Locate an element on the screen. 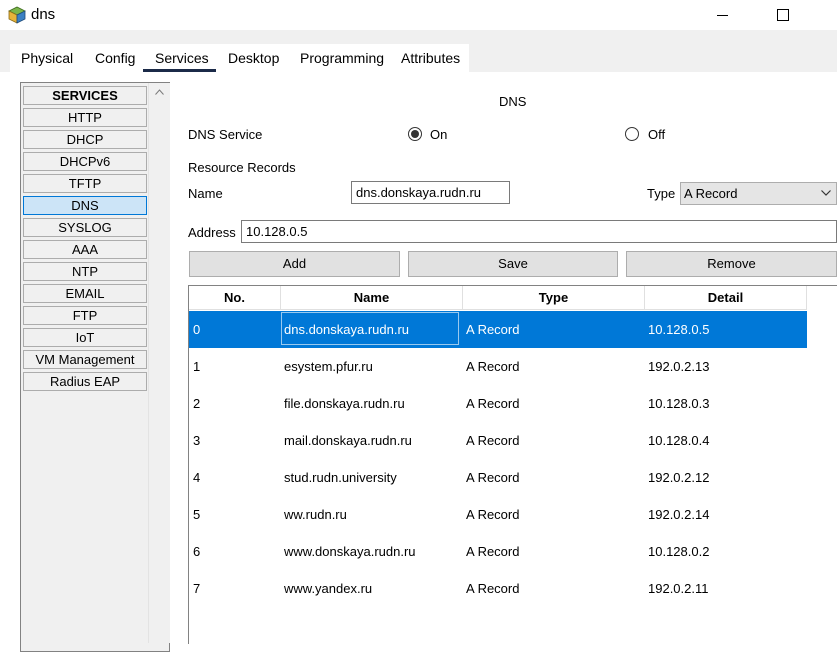 This screenshot has width=837, height=652. address-field: 10.128.0.5 is located at coordinates (539, 231).